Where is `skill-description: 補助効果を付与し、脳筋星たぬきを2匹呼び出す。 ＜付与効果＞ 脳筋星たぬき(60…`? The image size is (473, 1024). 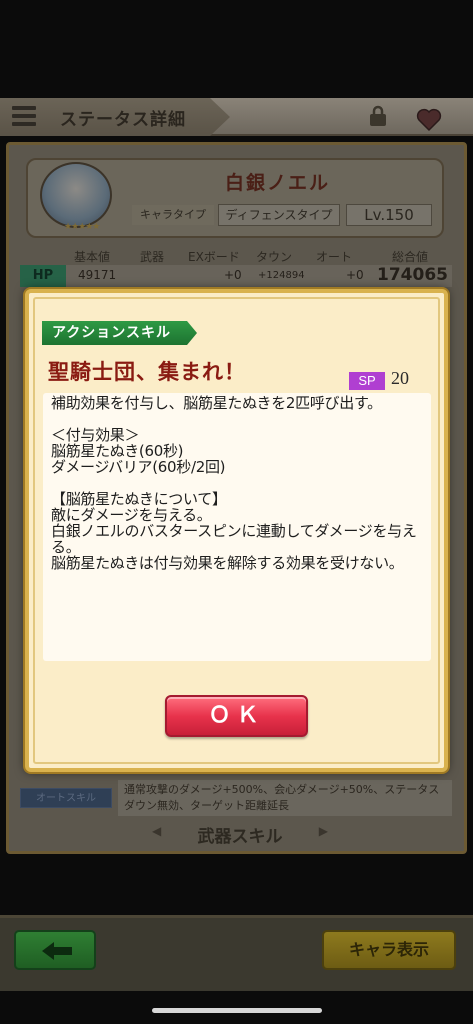
skill-description: 補助効果を付与し、脳筋星たぬきを2匹呼び出す。 ＜付与効果＞ 脳筋星たぬき(60… is located at coordinates (234, 483).